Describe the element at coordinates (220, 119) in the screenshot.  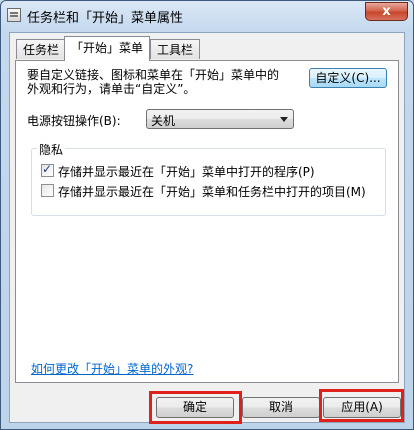
I see `power-action-select: 关机` at that location.